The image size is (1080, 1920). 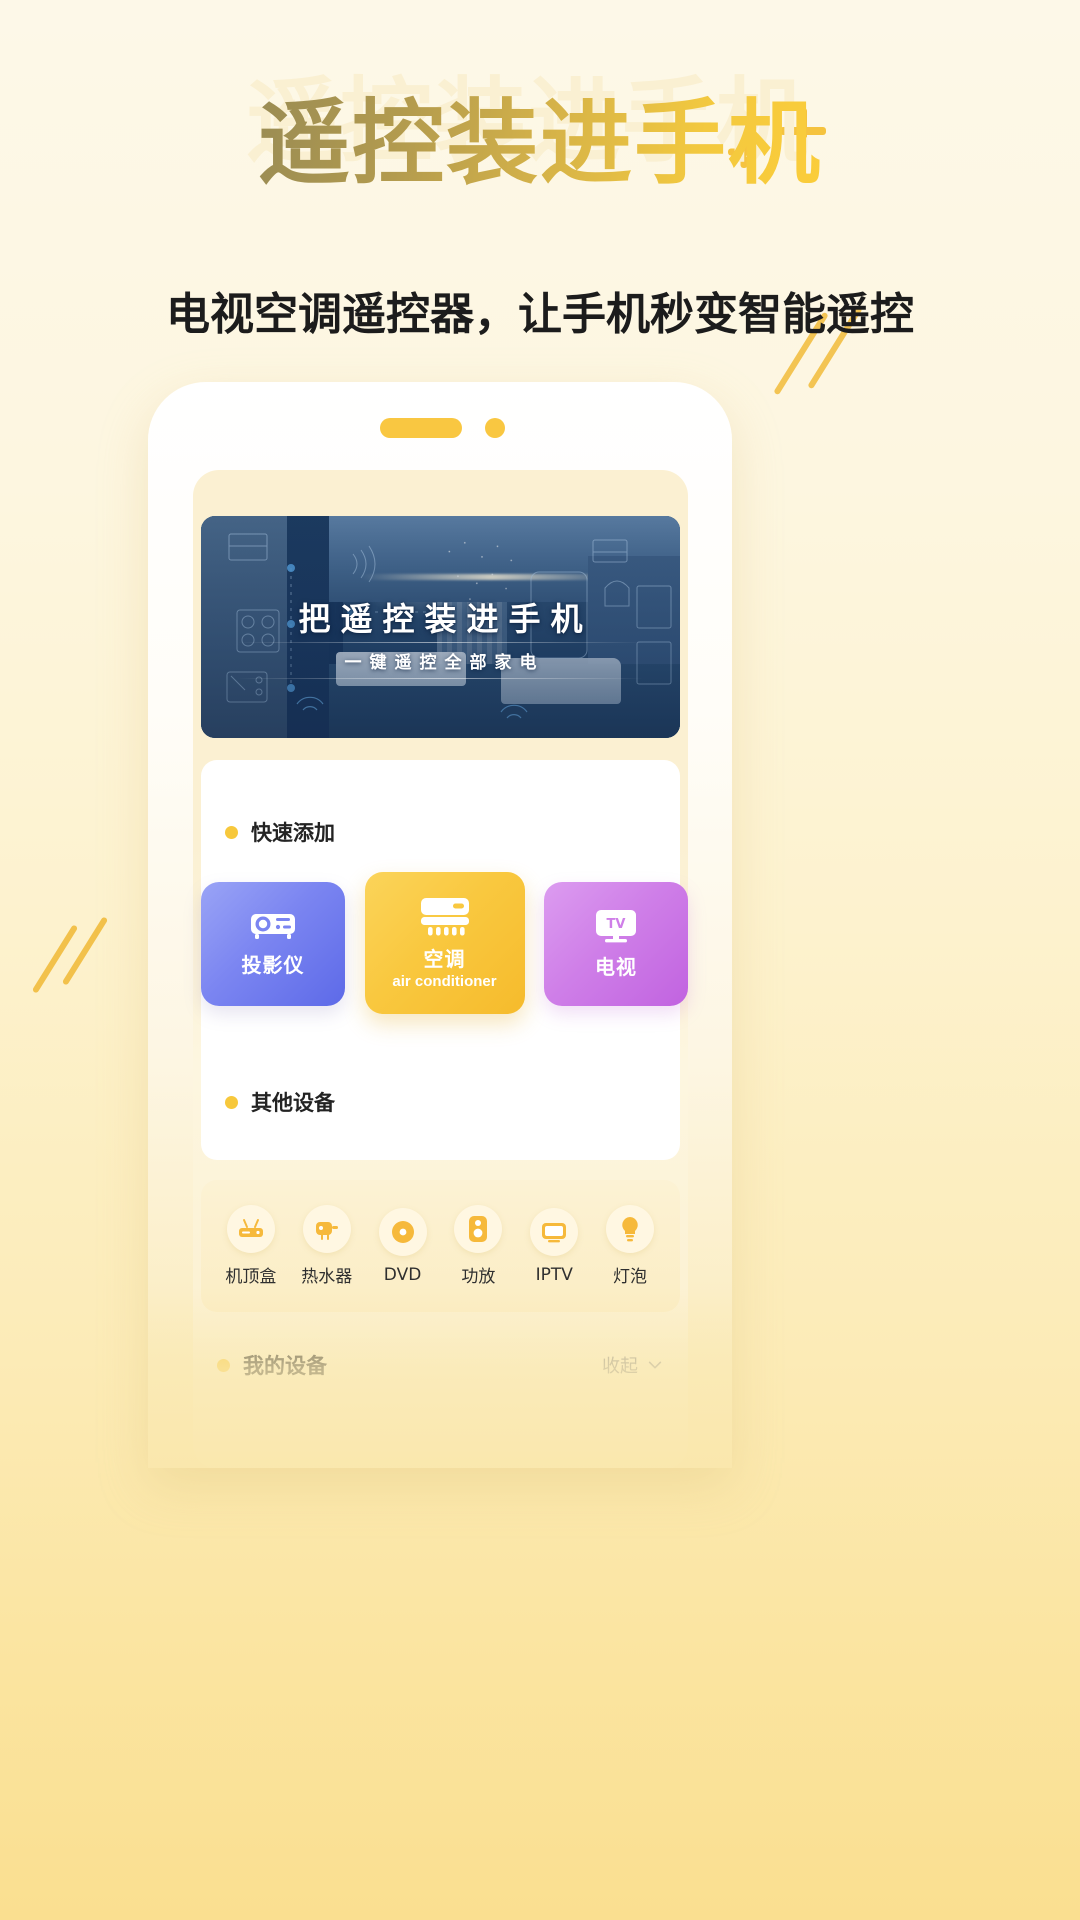 I want to click on headline-block: 遥控装进手机 遥控装进手机, so click(x=540, y=133).